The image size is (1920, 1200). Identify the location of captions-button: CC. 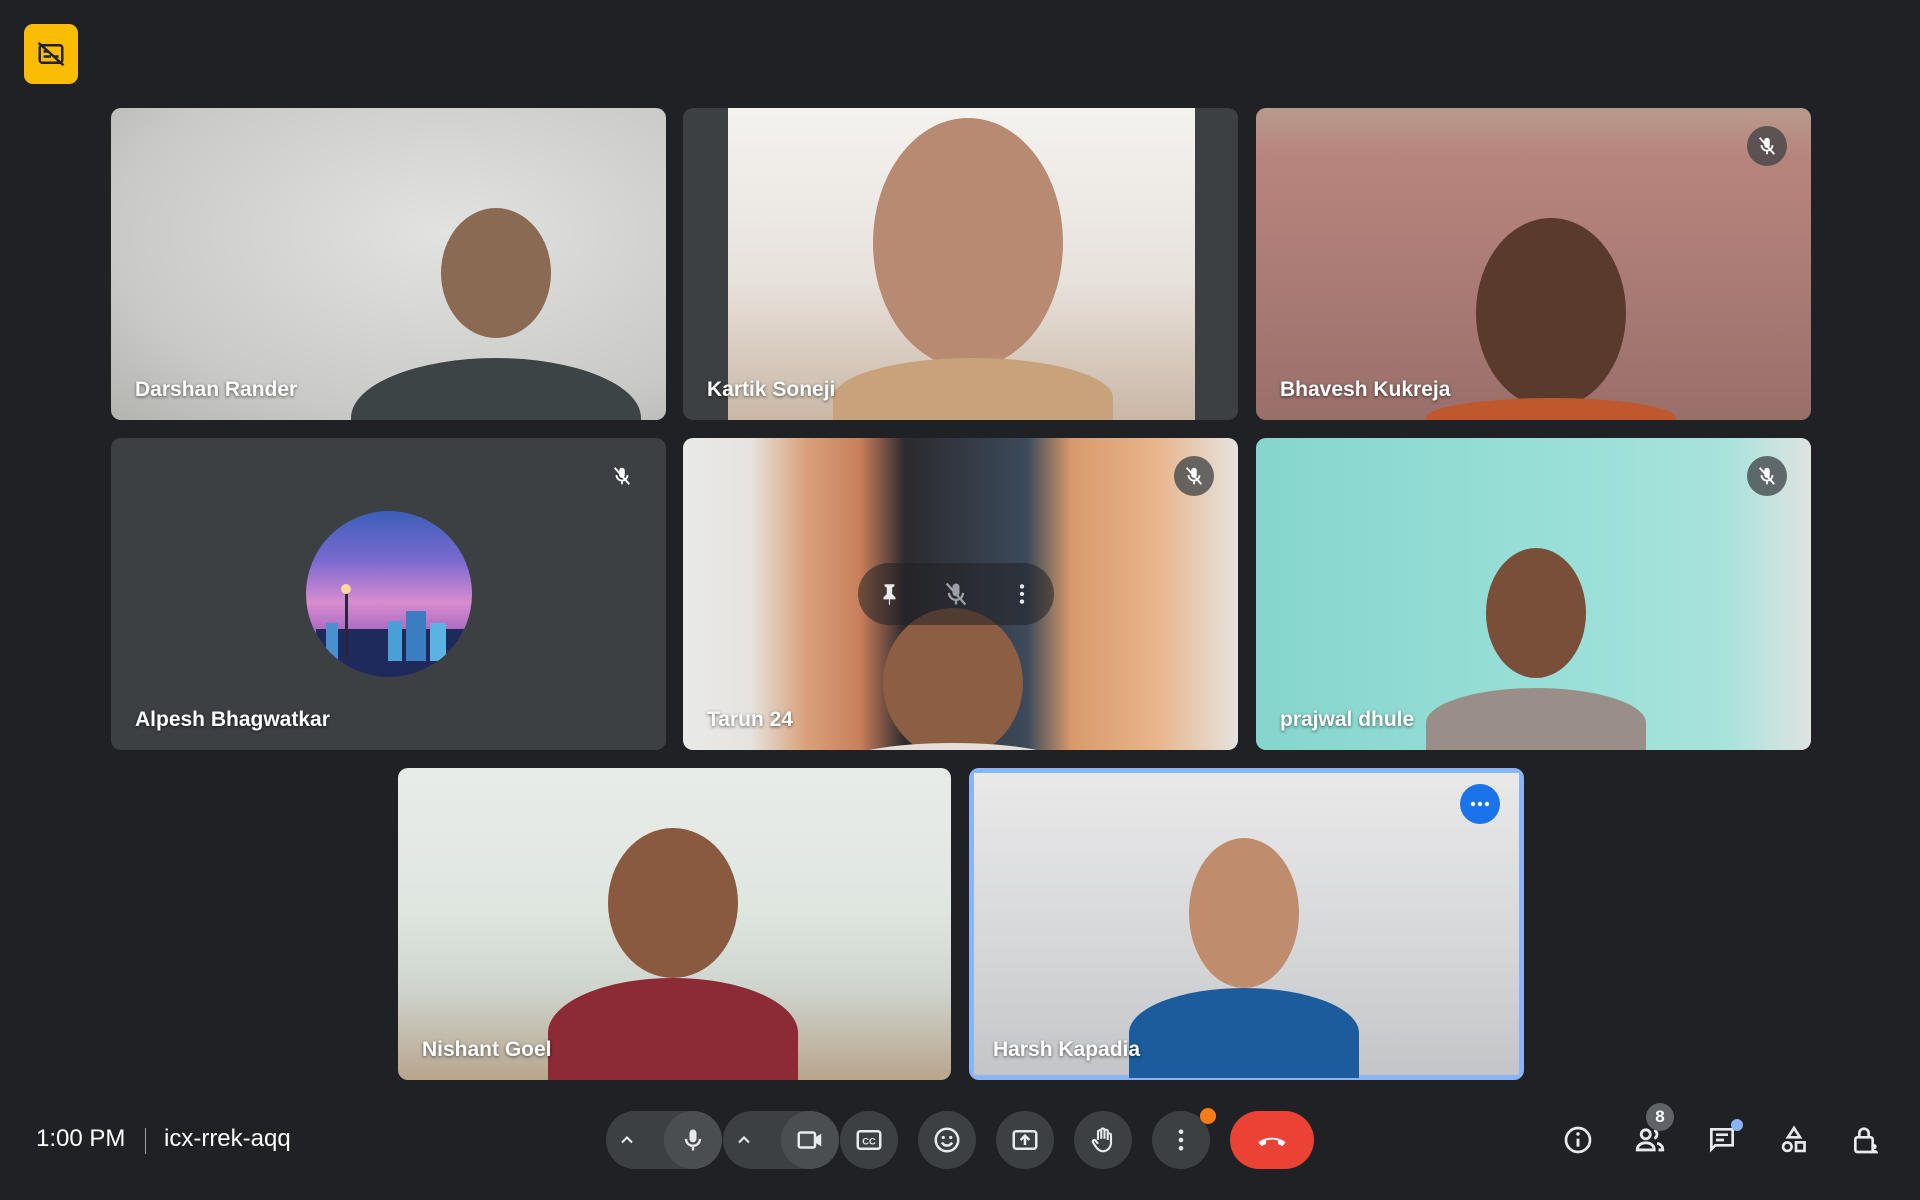
(869, 1140).